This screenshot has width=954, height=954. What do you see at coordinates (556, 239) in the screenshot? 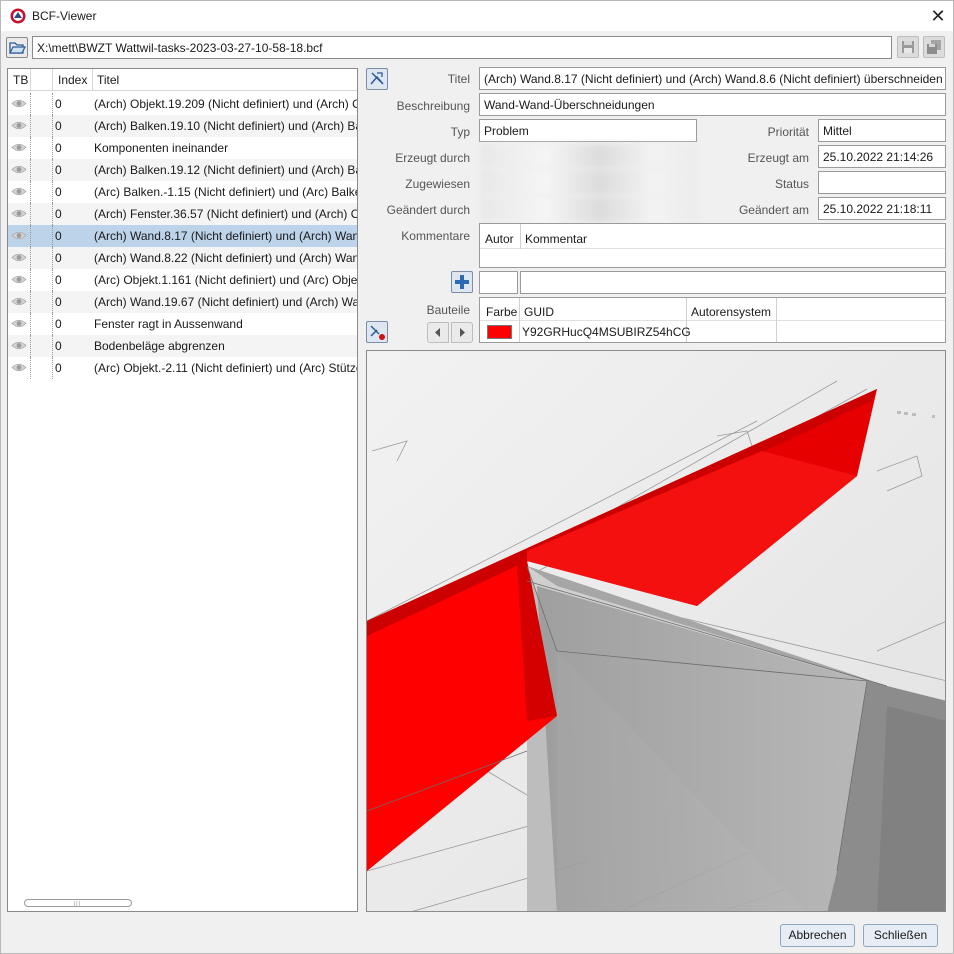
I see `comments-column-kommentar: Kommentar` at bounding box center [556, 239].